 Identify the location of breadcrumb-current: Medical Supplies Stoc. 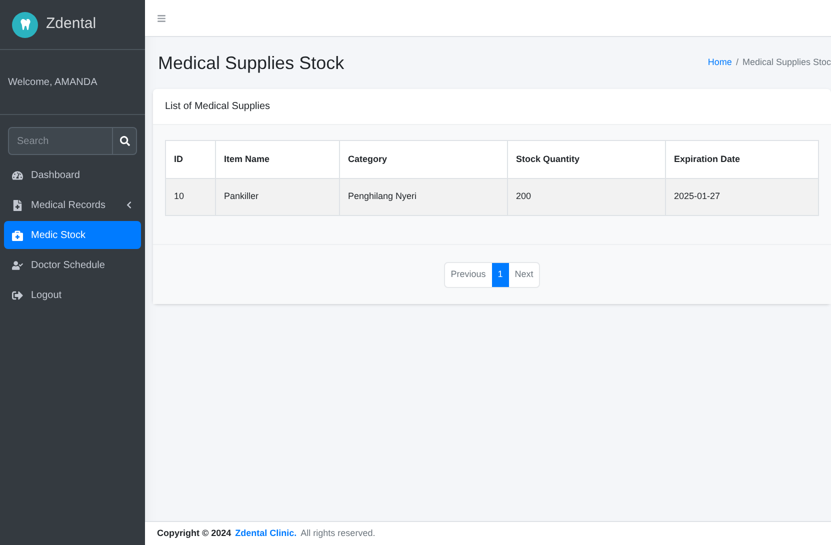
(786, 63).